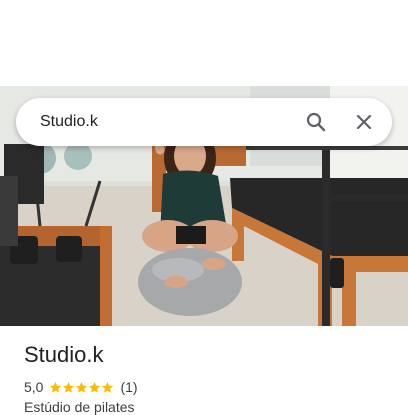  Describe the element at coordinates (64, 354) in the screenshot. I see `place-title: Studio.k` at that location.